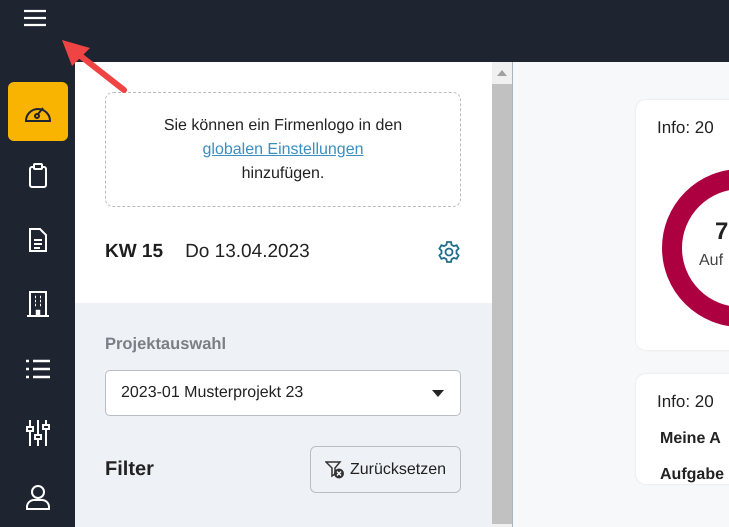 This screenshot has height=527, width=729. Describe the element at coordinates (334, 469) in the screenshot. I see `filter-clear-icon` at that location.